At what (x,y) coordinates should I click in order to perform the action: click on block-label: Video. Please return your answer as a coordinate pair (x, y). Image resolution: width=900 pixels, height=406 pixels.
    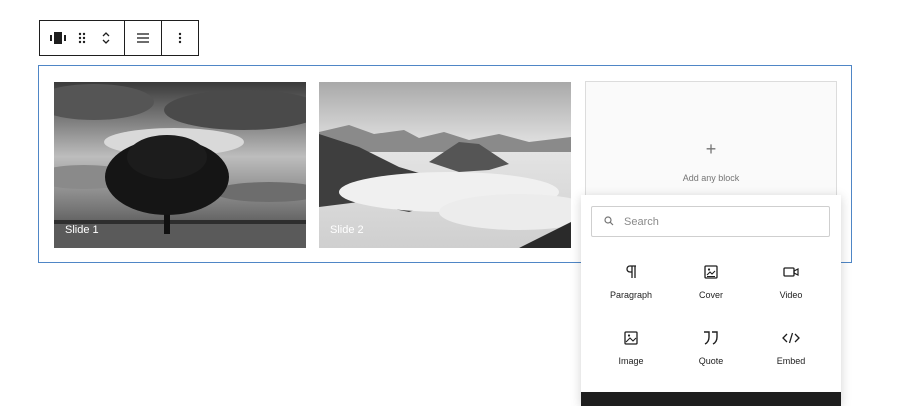
    Looking at the image, I should click on (791, 295).